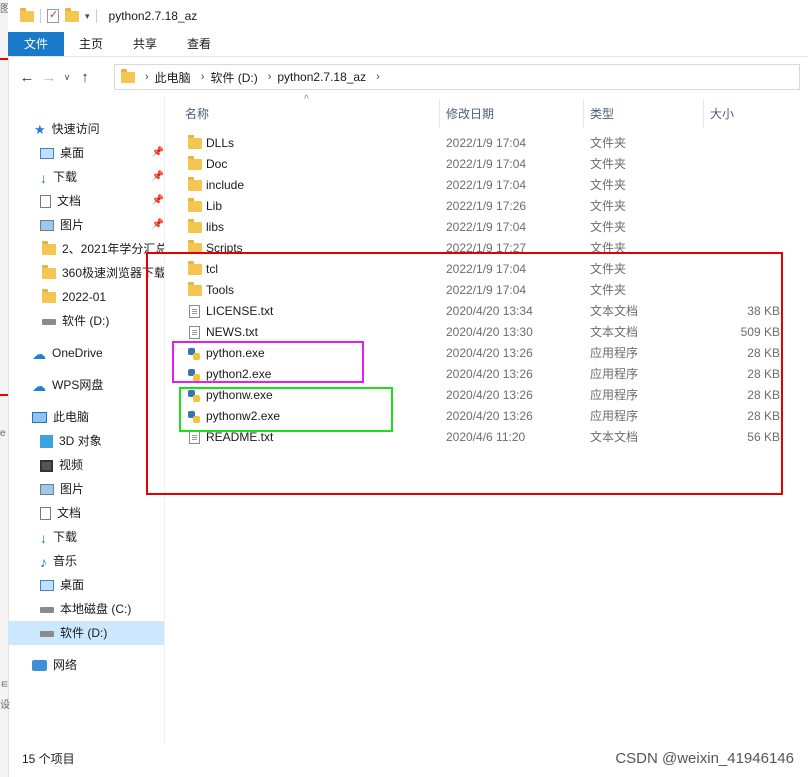 Image resolution: width=808 pixels, height=777 pixels. Describe the element at coordinates (486, 206) in the screenshot. I see `file-date: 2022/1/9 17:26` at that location.